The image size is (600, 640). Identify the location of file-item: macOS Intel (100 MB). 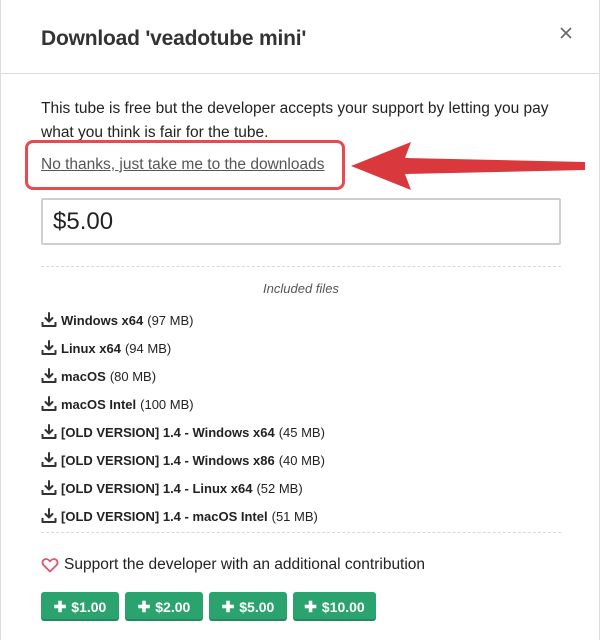
(117, 404).